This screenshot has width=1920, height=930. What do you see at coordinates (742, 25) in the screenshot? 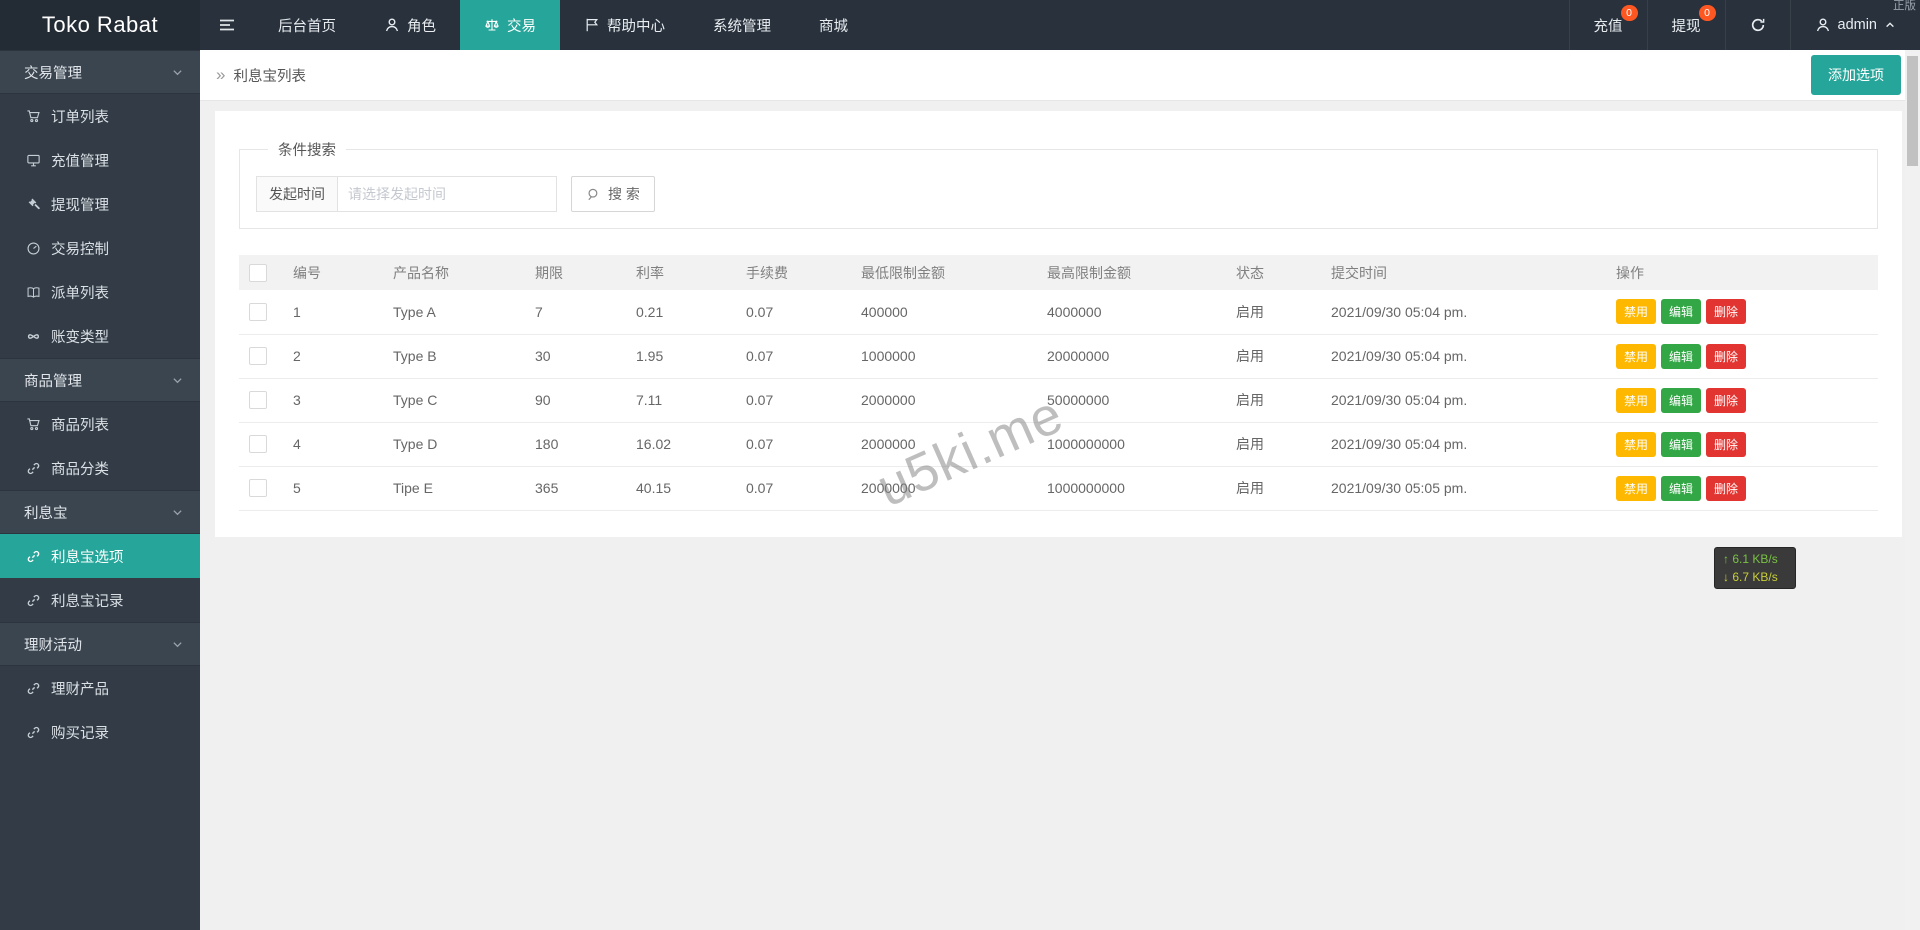
I see `nav-item-5: 系统管理` at bounding box center [742, 25].